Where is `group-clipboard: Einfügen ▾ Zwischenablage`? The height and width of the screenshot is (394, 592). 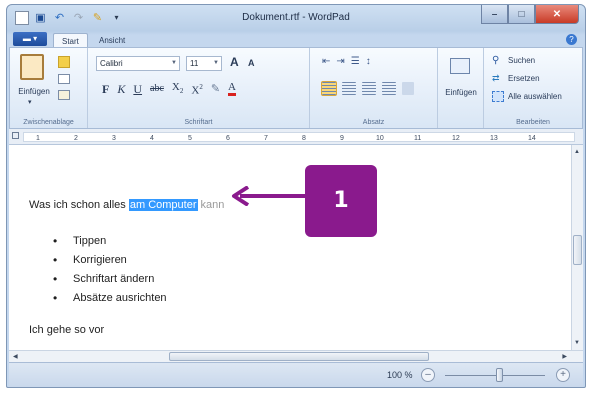
group-clipboard: Einfügen ▾ Zwischenablage is located at coordinates (49, 88).